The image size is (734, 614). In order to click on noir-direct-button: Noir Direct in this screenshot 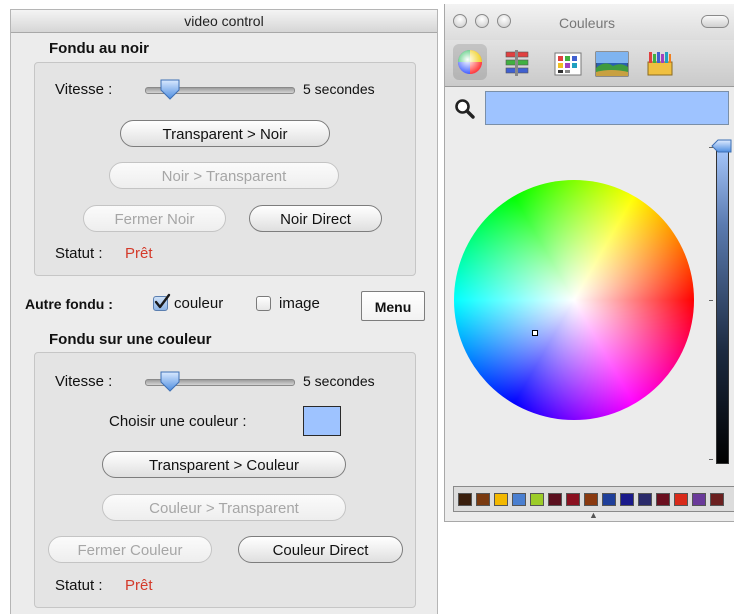, I will do `click(315, 218)`.